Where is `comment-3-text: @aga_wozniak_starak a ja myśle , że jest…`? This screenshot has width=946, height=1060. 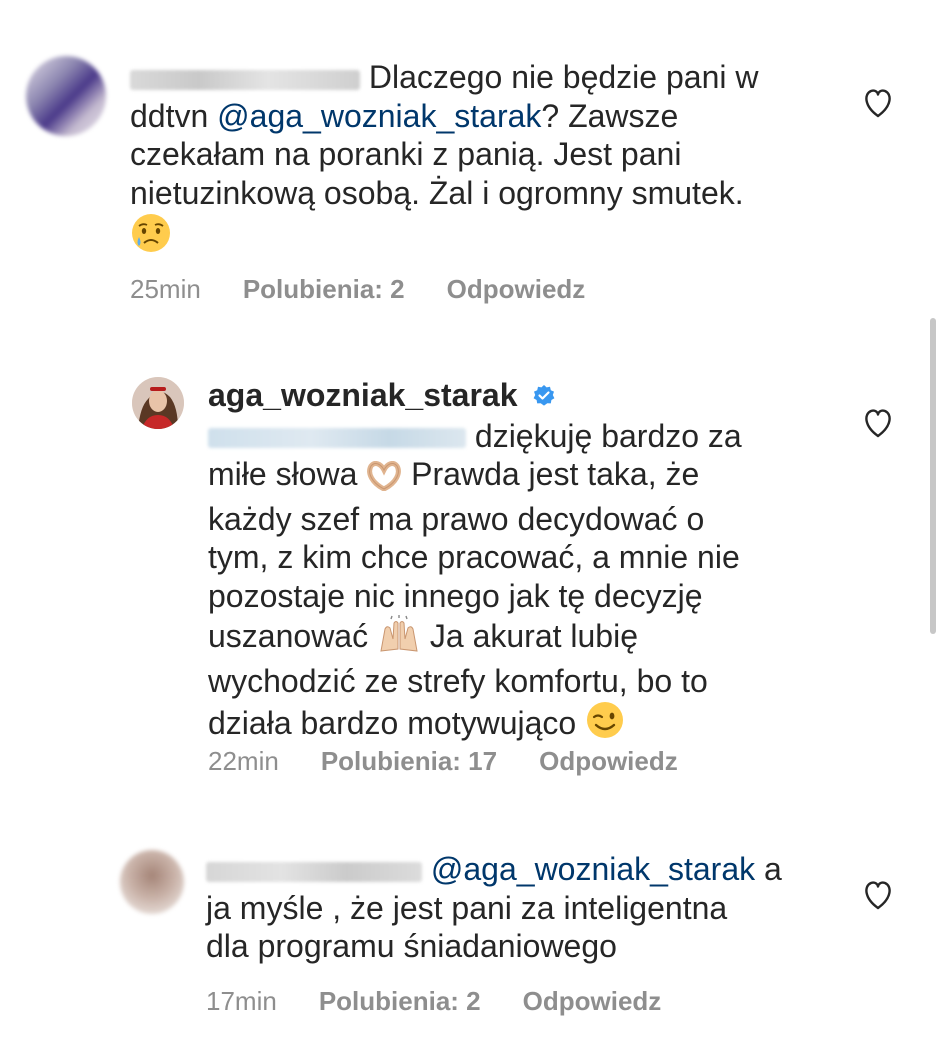 comment-3-text: @aga_wozniak_starak a ja myśle , że jest… is located at coordinates (546, 908).